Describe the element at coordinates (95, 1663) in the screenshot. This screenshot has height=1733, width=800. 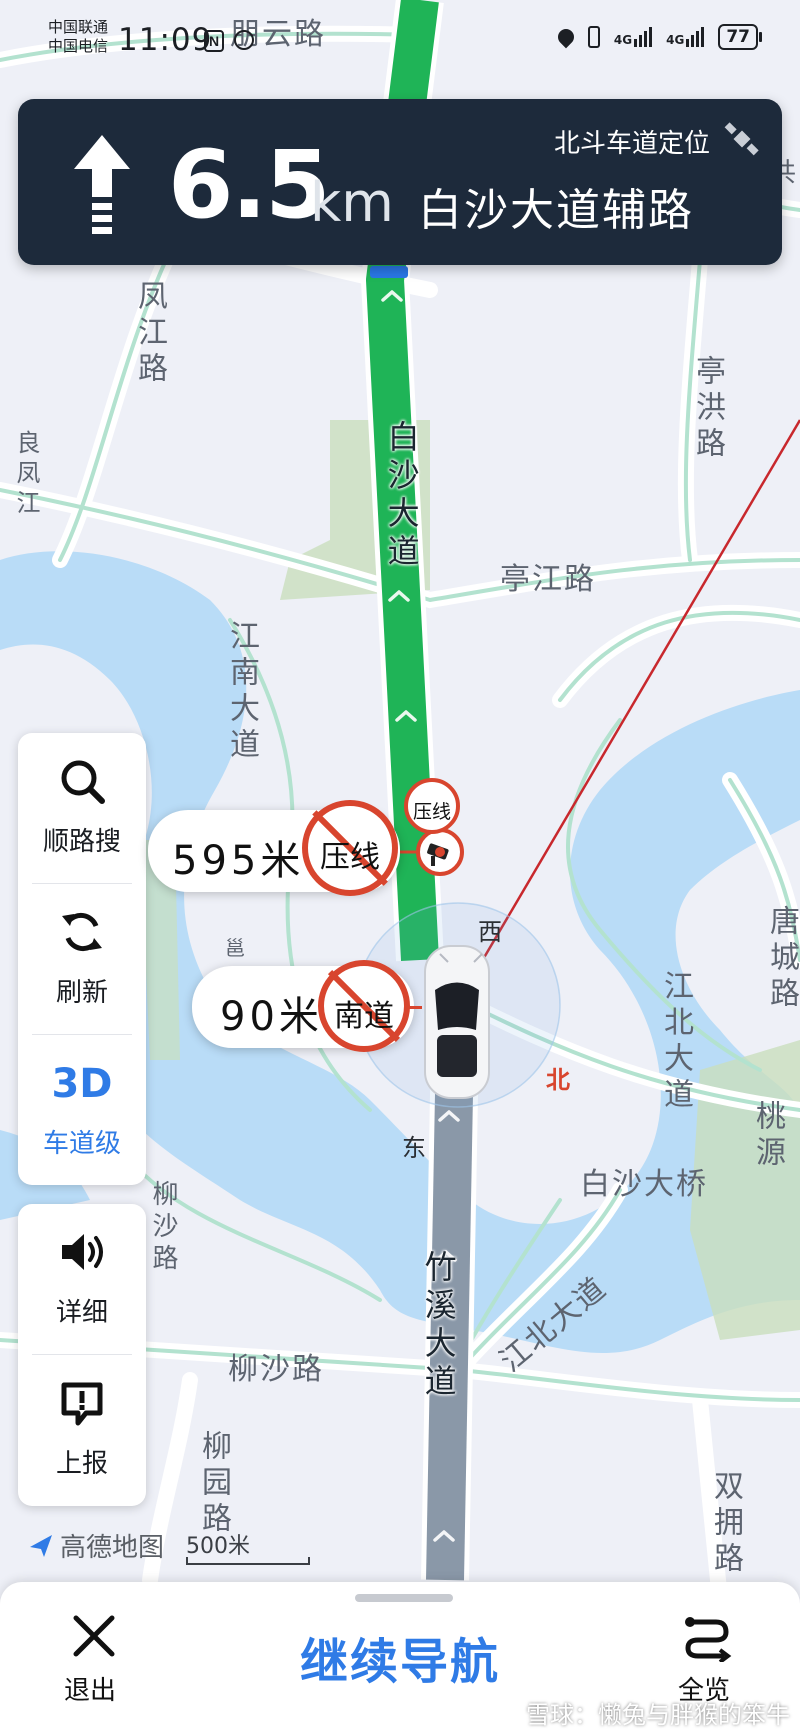
I see `exit-button: 退出` at that location.